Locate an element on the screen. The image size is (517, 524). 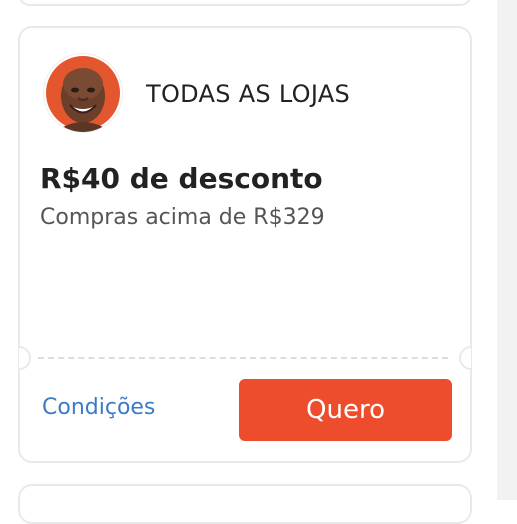
coupon-perforation is located at coordinates (245, 358).